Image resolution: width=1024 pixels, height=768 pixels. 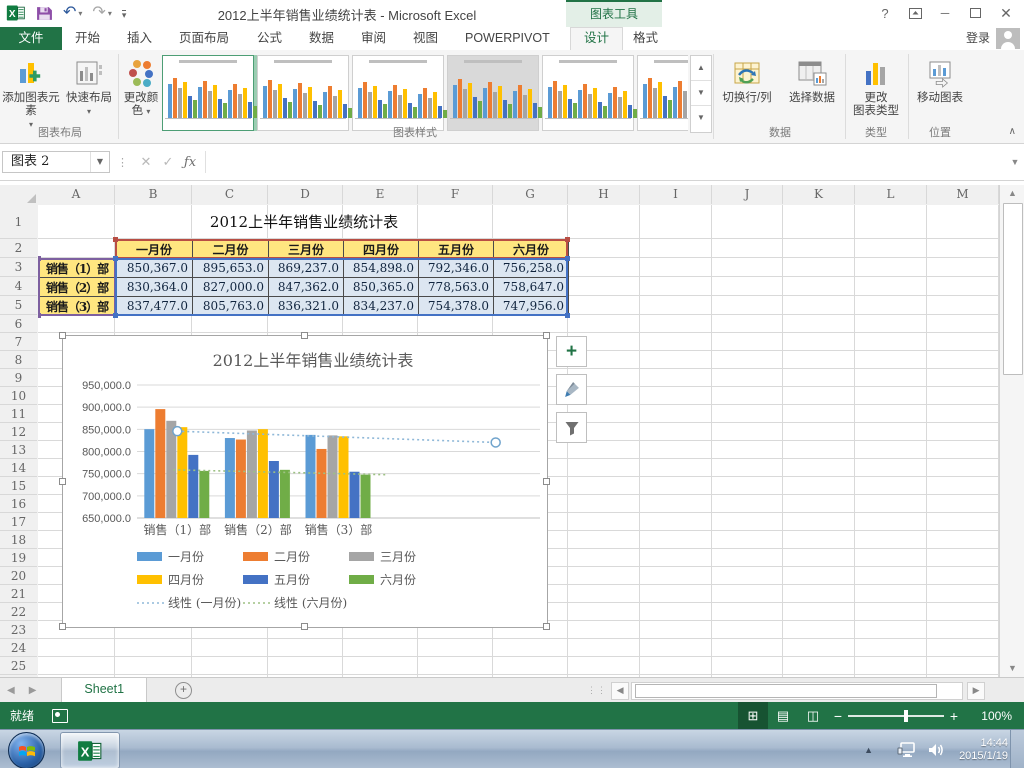 I want to click on row-header-22: 22, so click(x=18, y=612).